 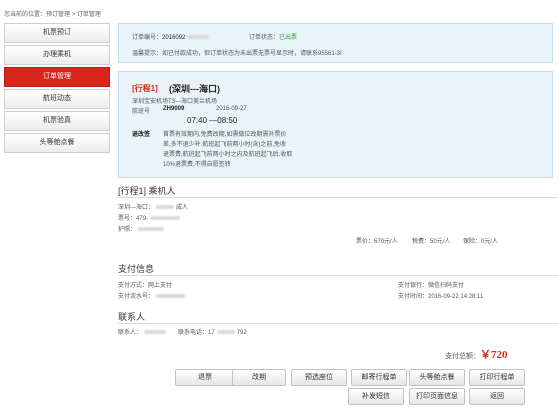 What do you see at coordinates (494, 355) in the screenshot?
I see `total-value: ￥720` at bounding box center [494, 355].